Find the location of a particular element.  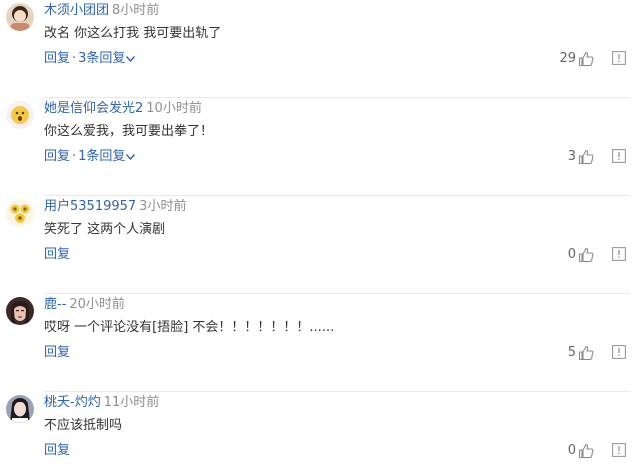

replies-count: 1条回复 is located at coordinates (102, 156).